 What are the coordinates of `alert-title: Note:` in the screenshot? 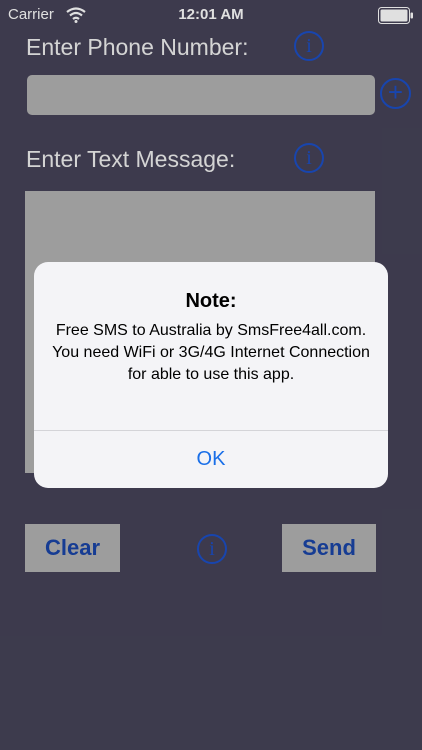 It's located at (211, 301).